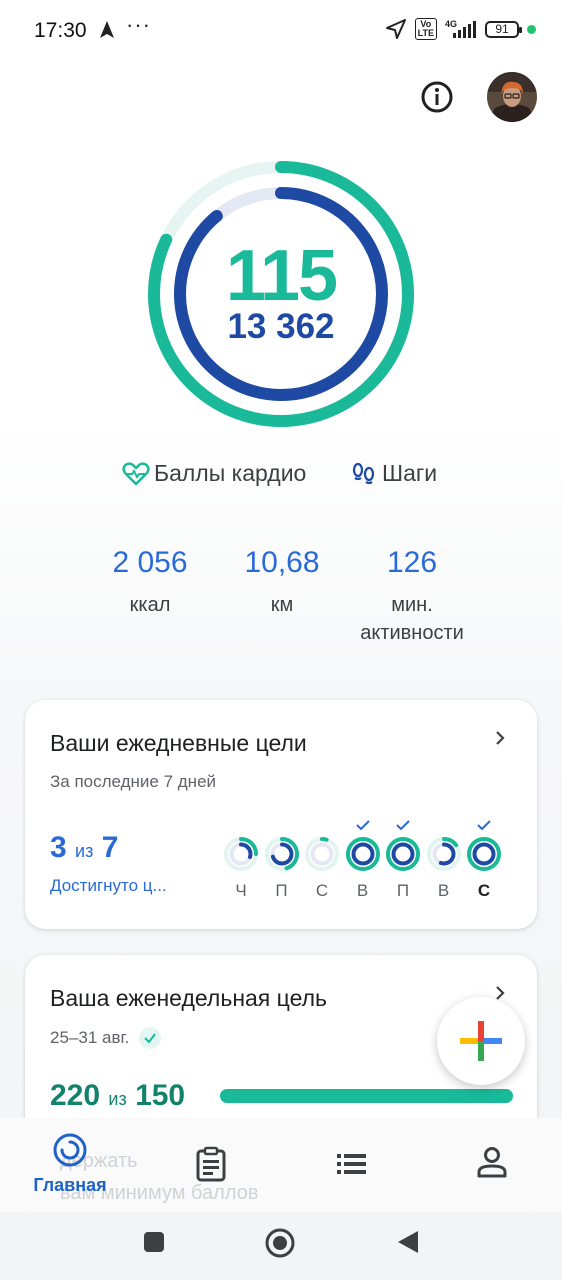 This screenshot has width=562, height=1280. What do you see at coordinates (188, 998) in the screenshot?
I see `weekly-goal-title: Ваша еженедельная цель` at bounding box center [188, 998].